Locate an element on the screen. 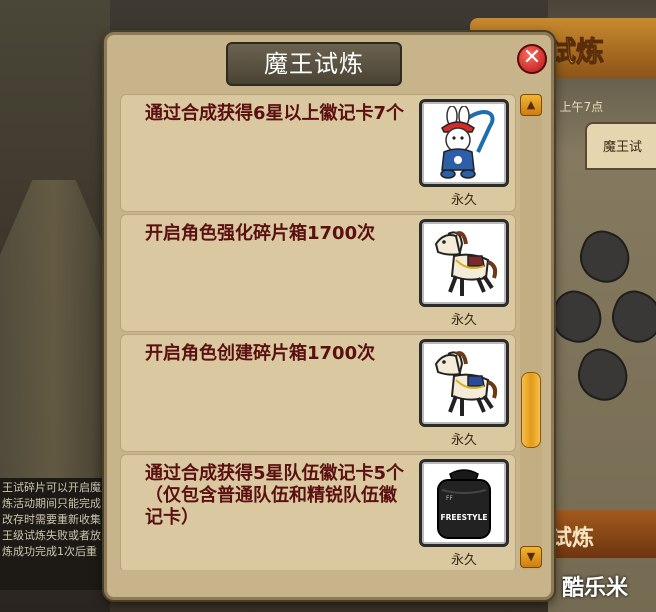  close-button: ✕ is located at coordinates (532, 59).